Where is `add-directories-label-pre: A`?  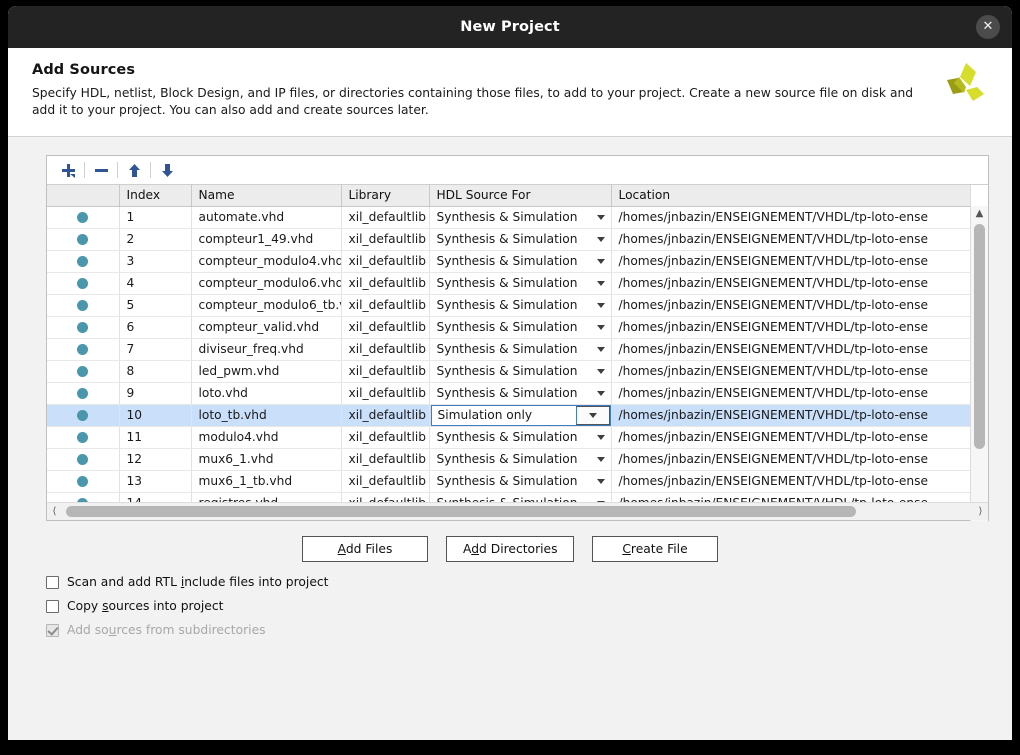 add-directories-label-pre: A is located at coordinates (467, 549).